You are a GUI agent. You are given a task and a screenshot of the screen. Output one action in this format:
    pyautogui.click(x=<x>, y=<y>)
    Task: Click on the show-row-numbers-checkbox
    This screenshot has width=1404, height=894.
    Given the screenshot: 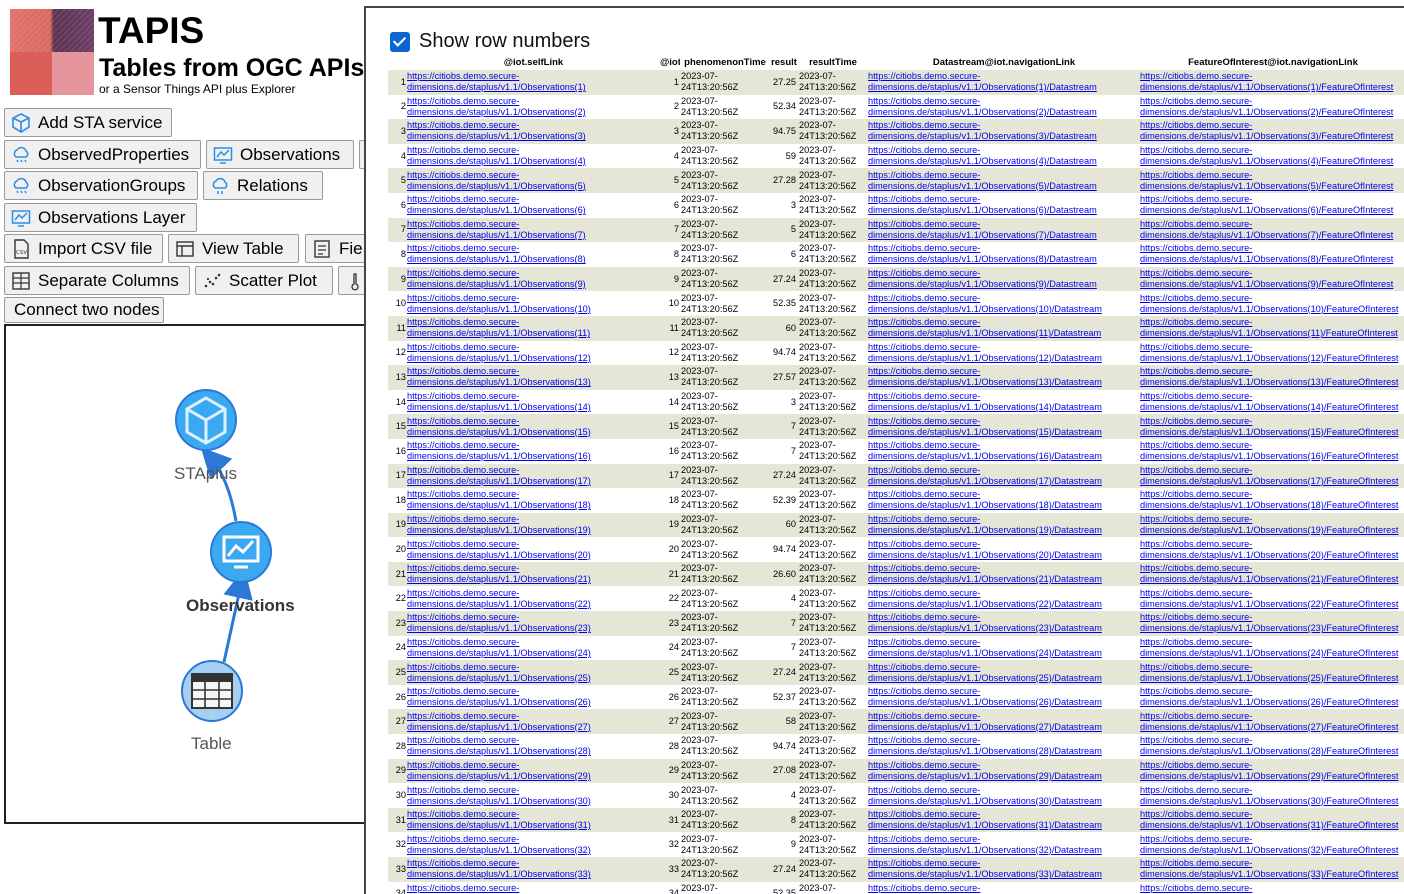 What is the action you would take?
    pyautogui.click(x=400, y=41)
    